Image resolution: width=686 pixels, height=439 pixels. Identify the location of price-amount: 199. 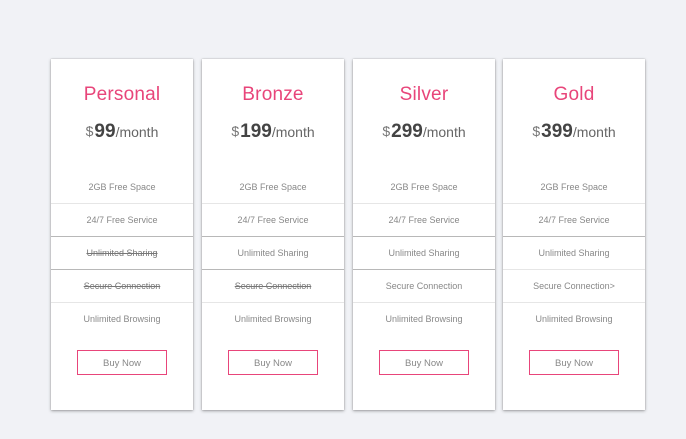
(256, 131).